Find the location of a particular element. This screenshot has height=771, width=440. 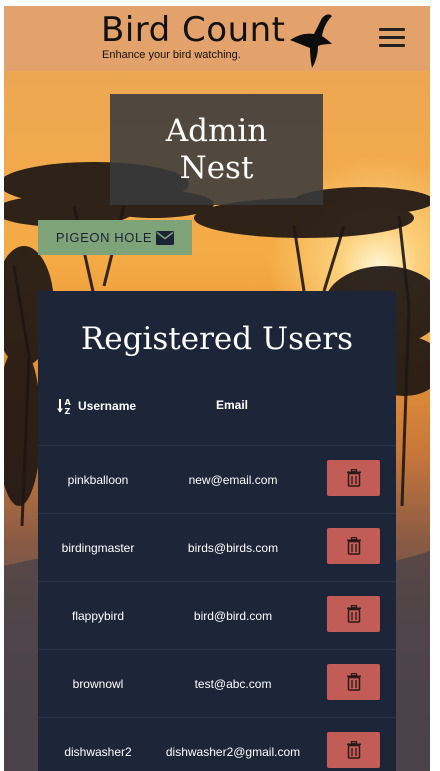

email-cell: new@email.com is located at coordinates (233, 480).